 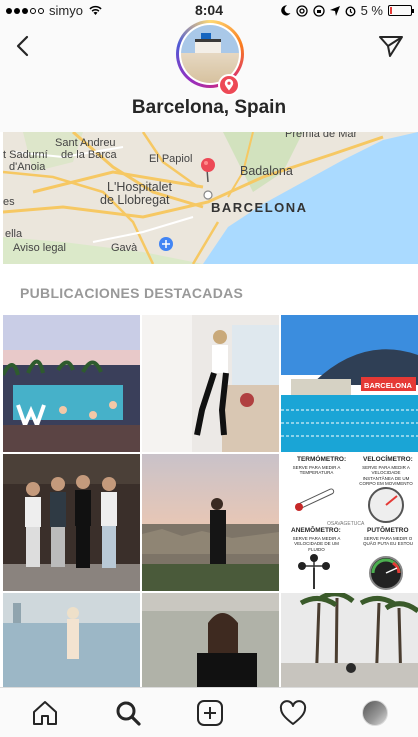 I want to click on location-pin-icon, so click(x=229, y=85).